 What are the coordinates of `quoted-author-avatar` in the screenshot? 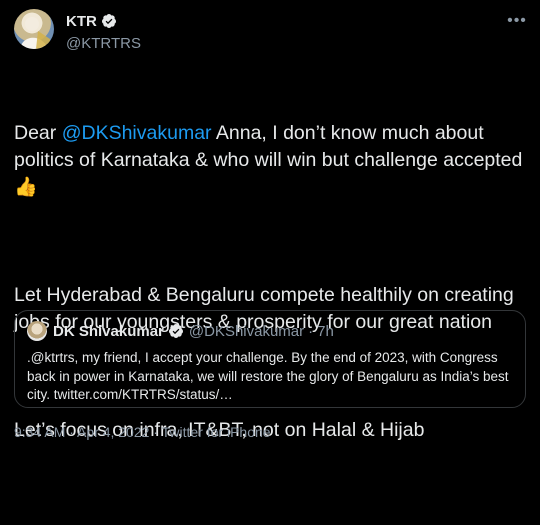 It's located at (37, 331).